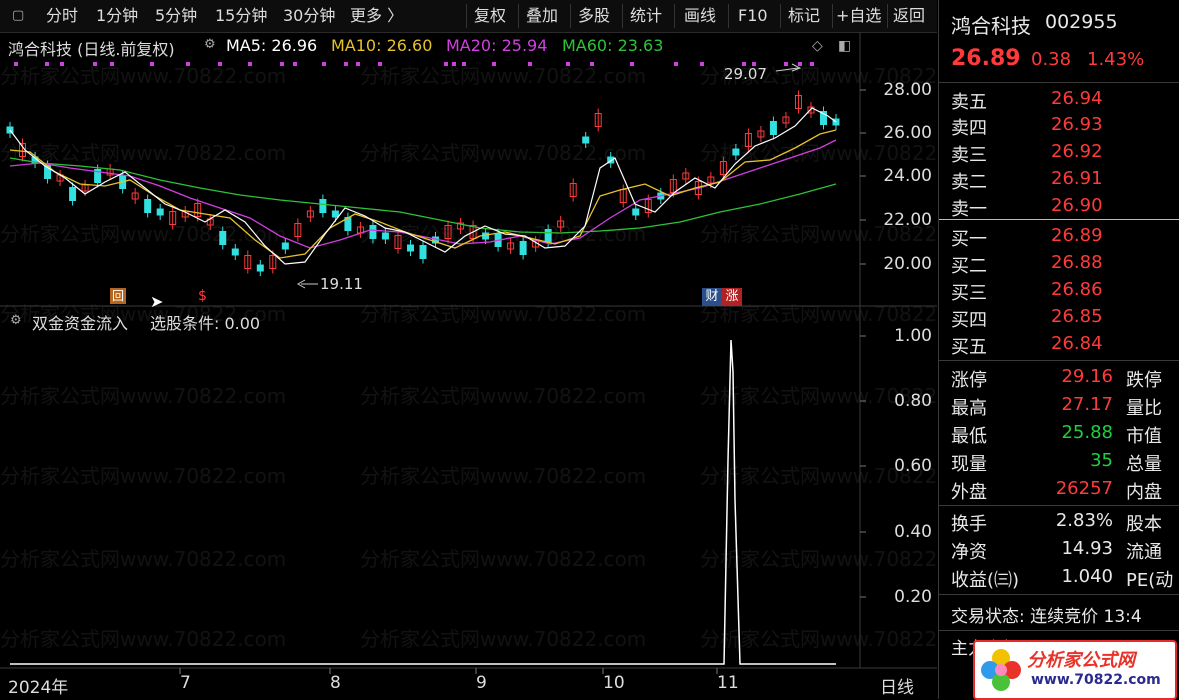 The width and height of the screenshot is (1179, 700). I want to click on ask-label: 卖一, so click(969, 209).